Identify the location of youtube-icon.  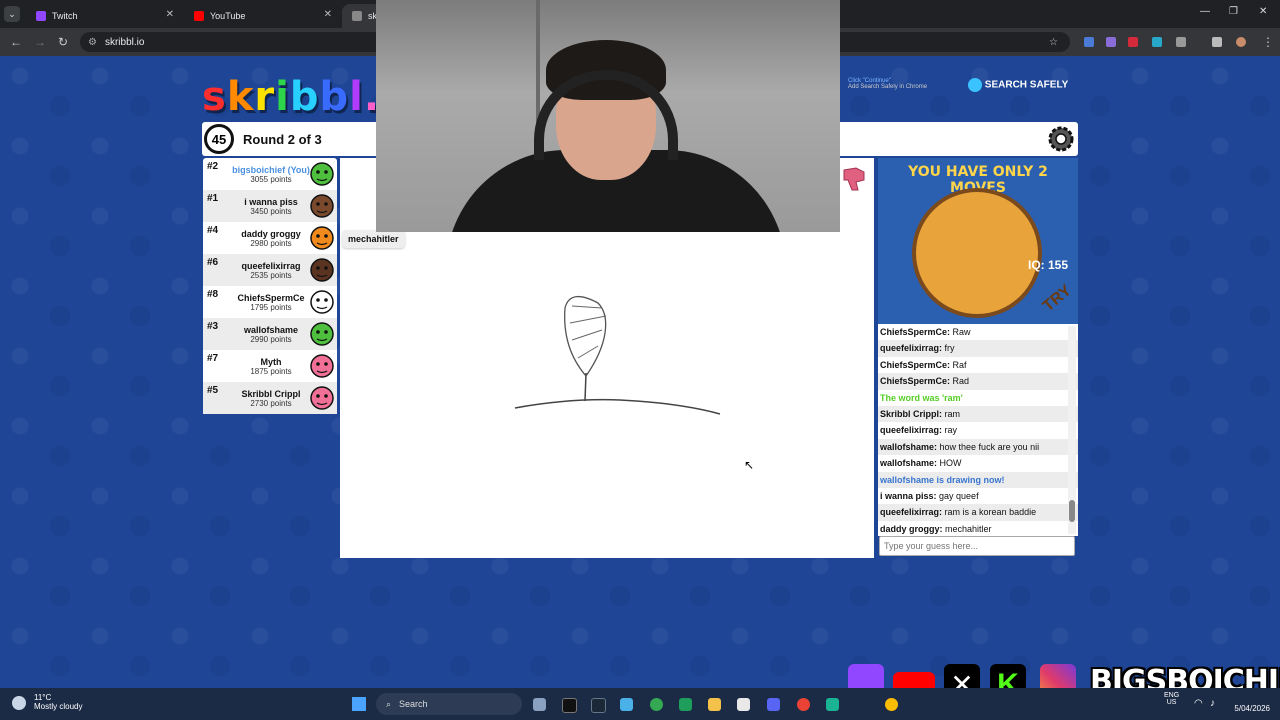
(199, 16).